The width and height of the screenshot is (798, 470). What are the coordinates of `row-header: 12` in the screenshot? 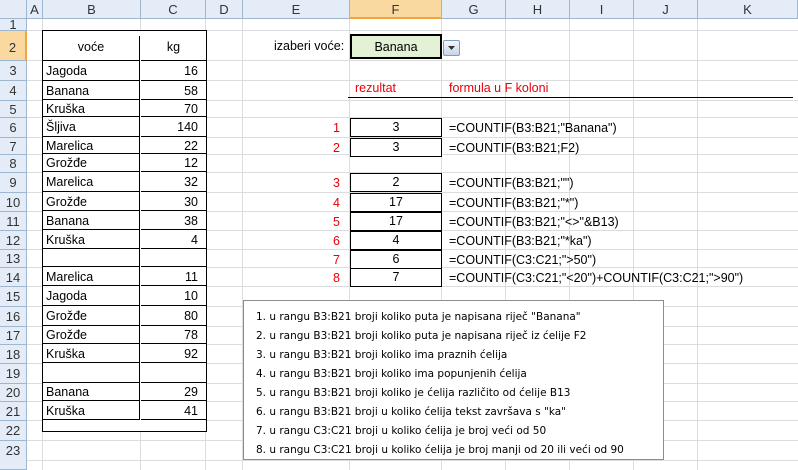 It's located at (13, 240).